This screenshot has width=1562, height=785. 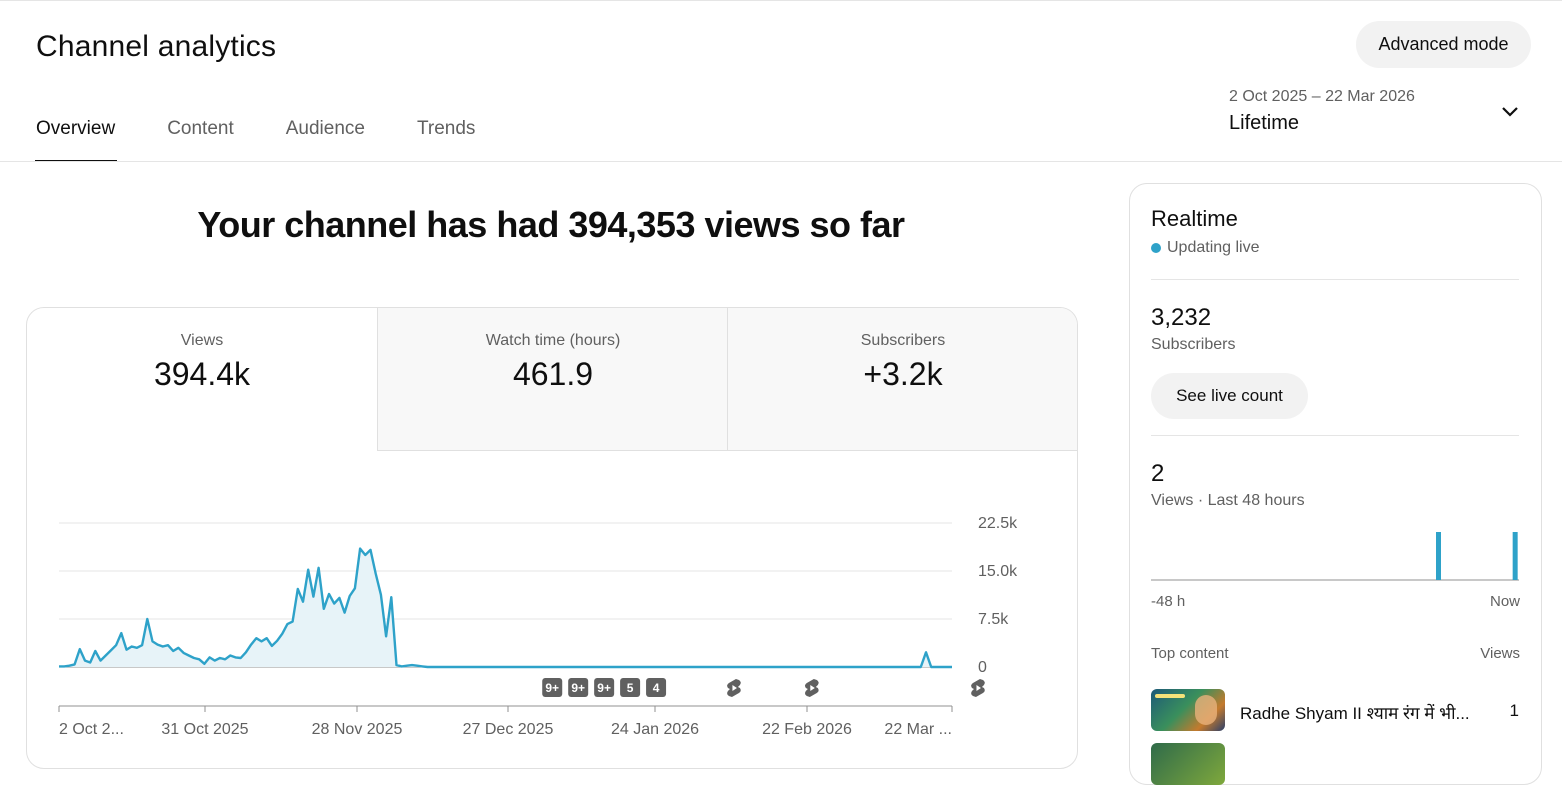 I want to click on y-tick-label: 15.0k, so click(x=998, y=571).